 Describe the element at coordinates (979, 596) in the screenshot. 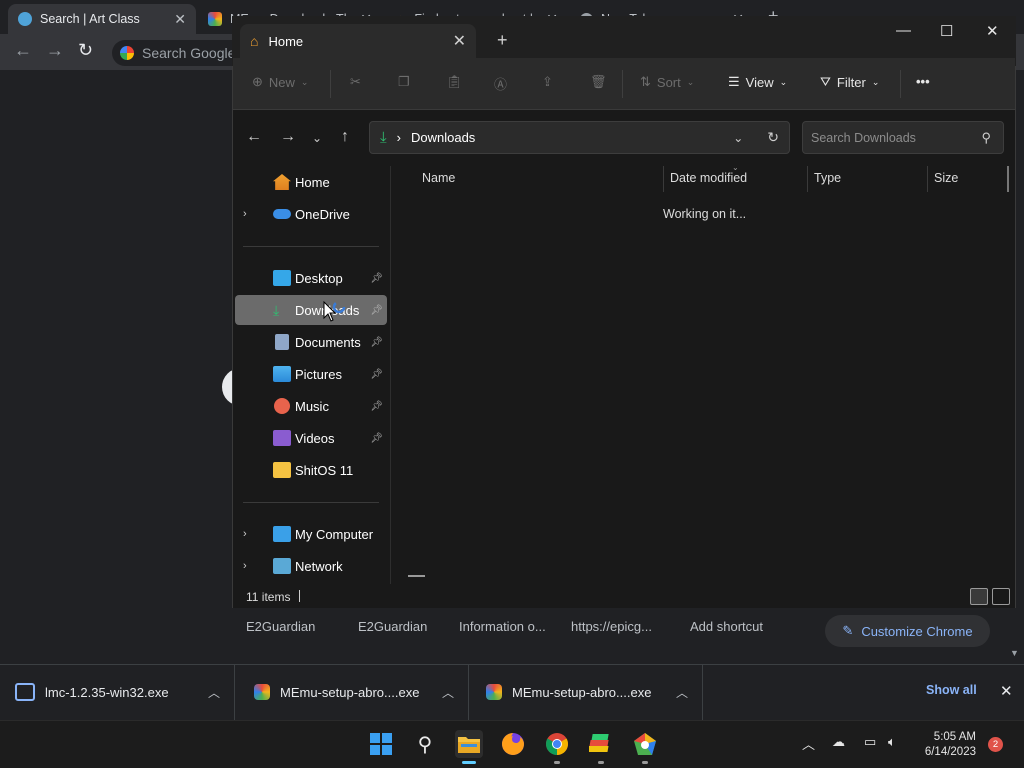

I see `details-view-icon` at that location.